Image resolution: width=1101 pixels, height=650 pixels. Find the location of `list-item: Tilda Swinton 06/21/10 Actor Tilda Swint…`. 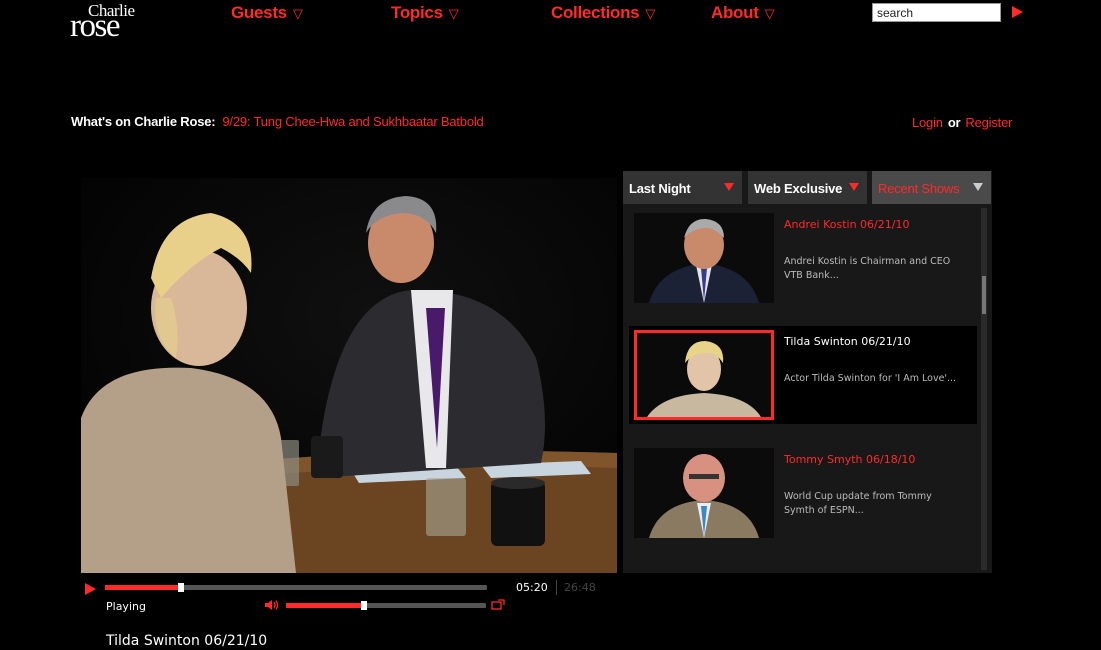

list-item: Tilda Swinton 06/21/10 Actor Tilda Swint… is located at coordinates (803, 375).